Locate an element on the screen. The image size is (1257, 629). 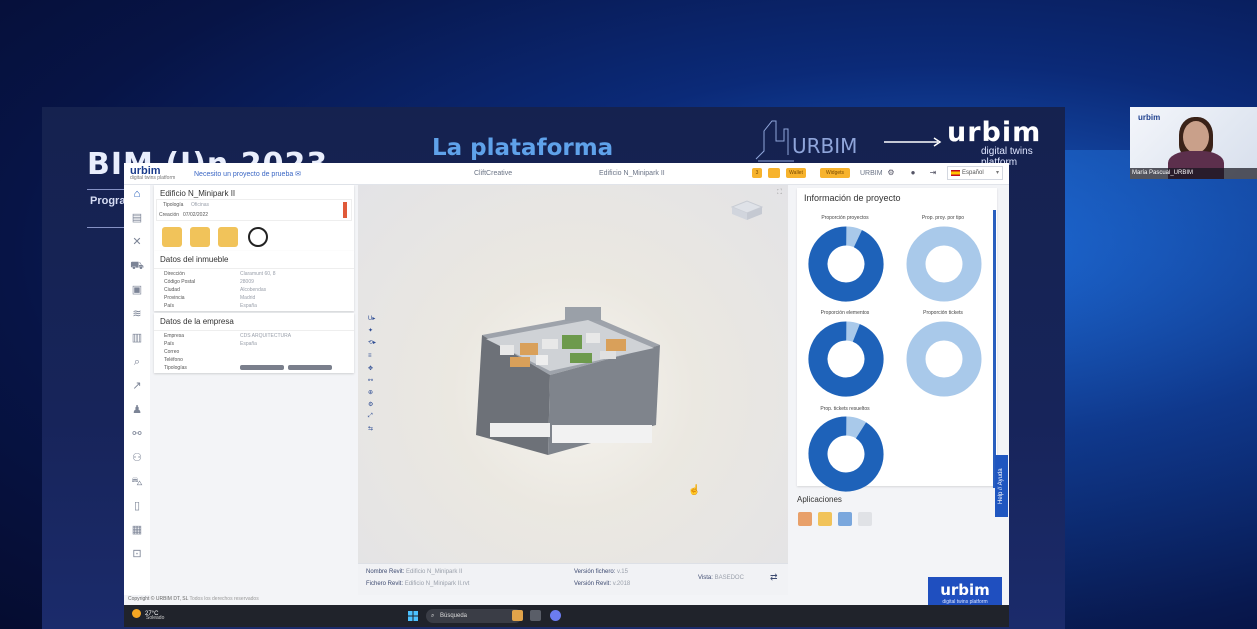
version-fichero: Versión fichero: v.15 is located at coordinates (601, 572).